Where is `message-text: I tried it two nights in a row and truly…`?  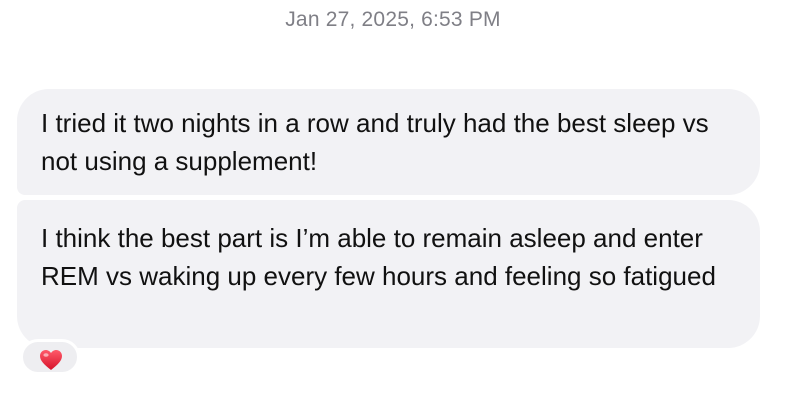 message-text: I tried it two nights in a row and truly… is located at coordinates (375, 142).